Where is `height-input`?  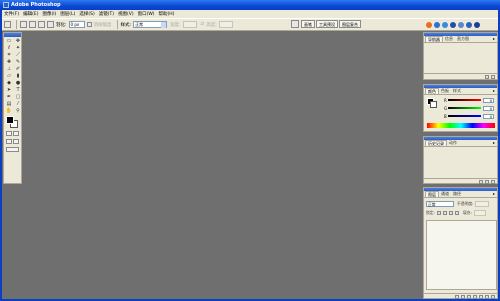 height-input is located at coordinates (225, 24).